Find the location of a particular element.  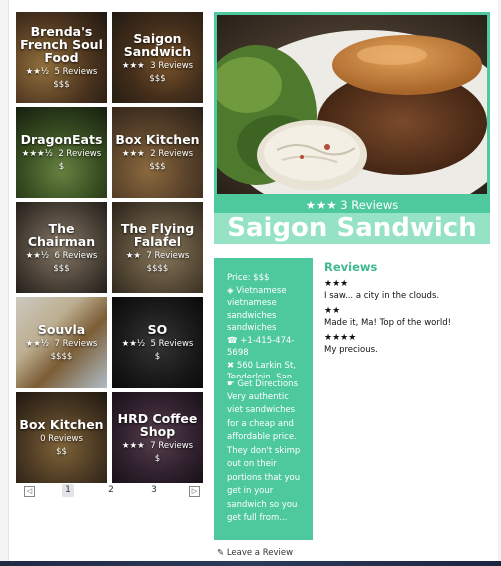

page-3-button: 3 is located at coordinates (154, 490).